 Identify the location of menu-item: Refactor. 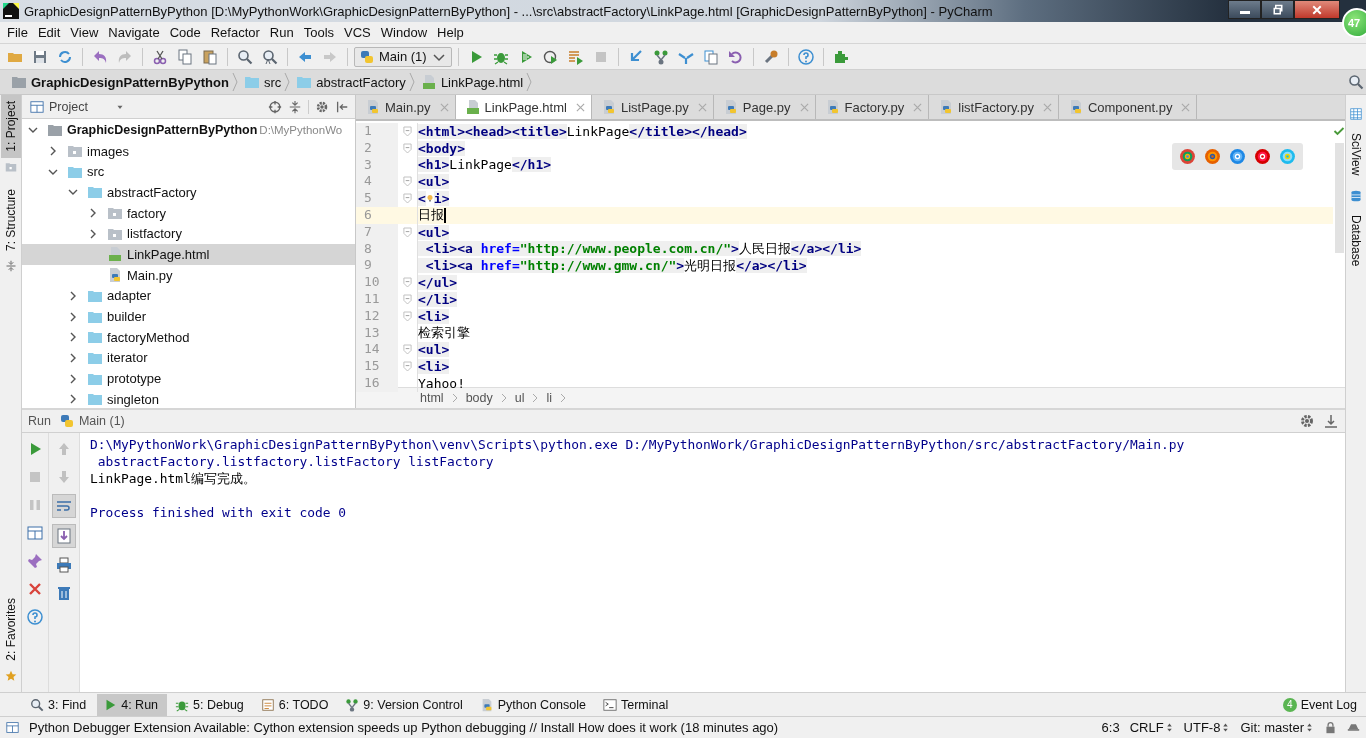
(235, 32).